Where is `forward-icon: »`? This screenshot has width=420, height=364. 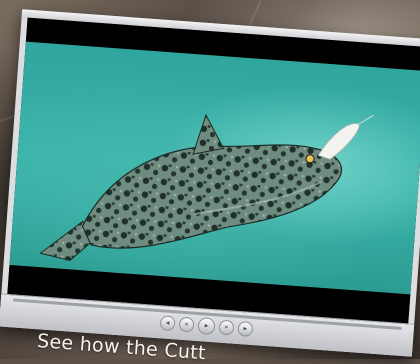
forward-icon: » is located at coordinates (226, 327).